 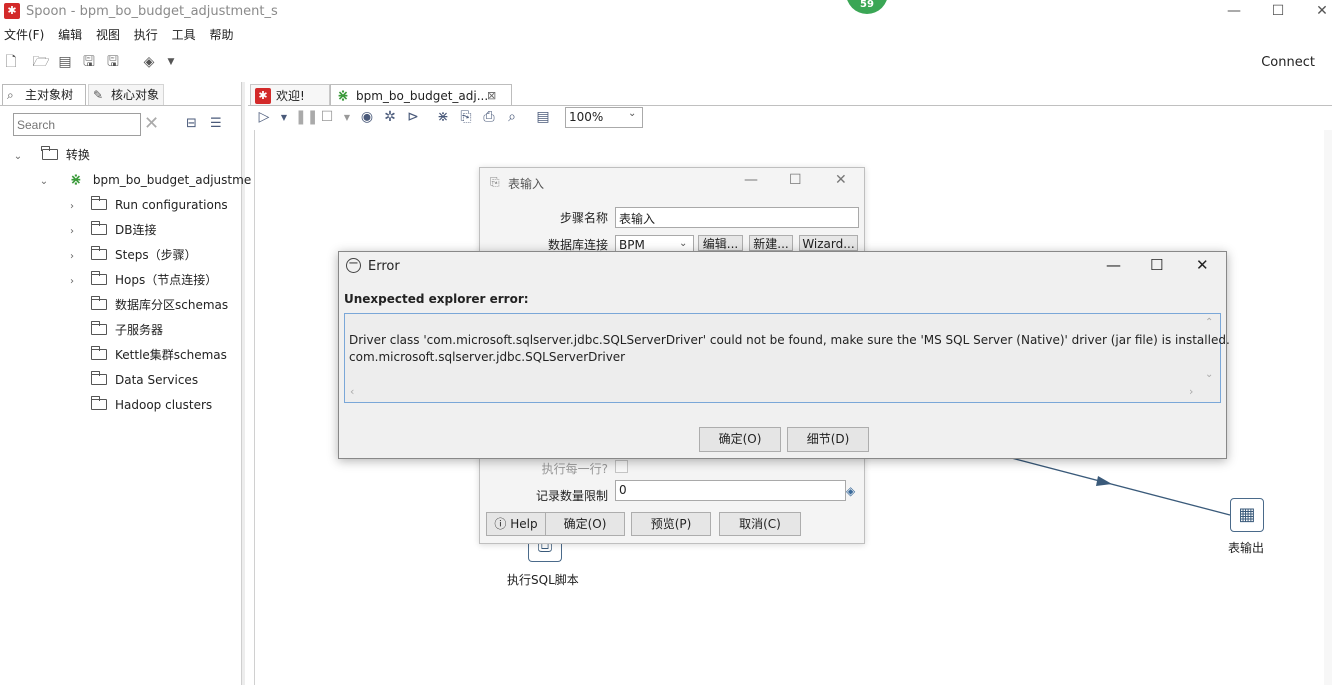 I want to click on tree-item-data-services: Data Services, so click(x=144, y=380).